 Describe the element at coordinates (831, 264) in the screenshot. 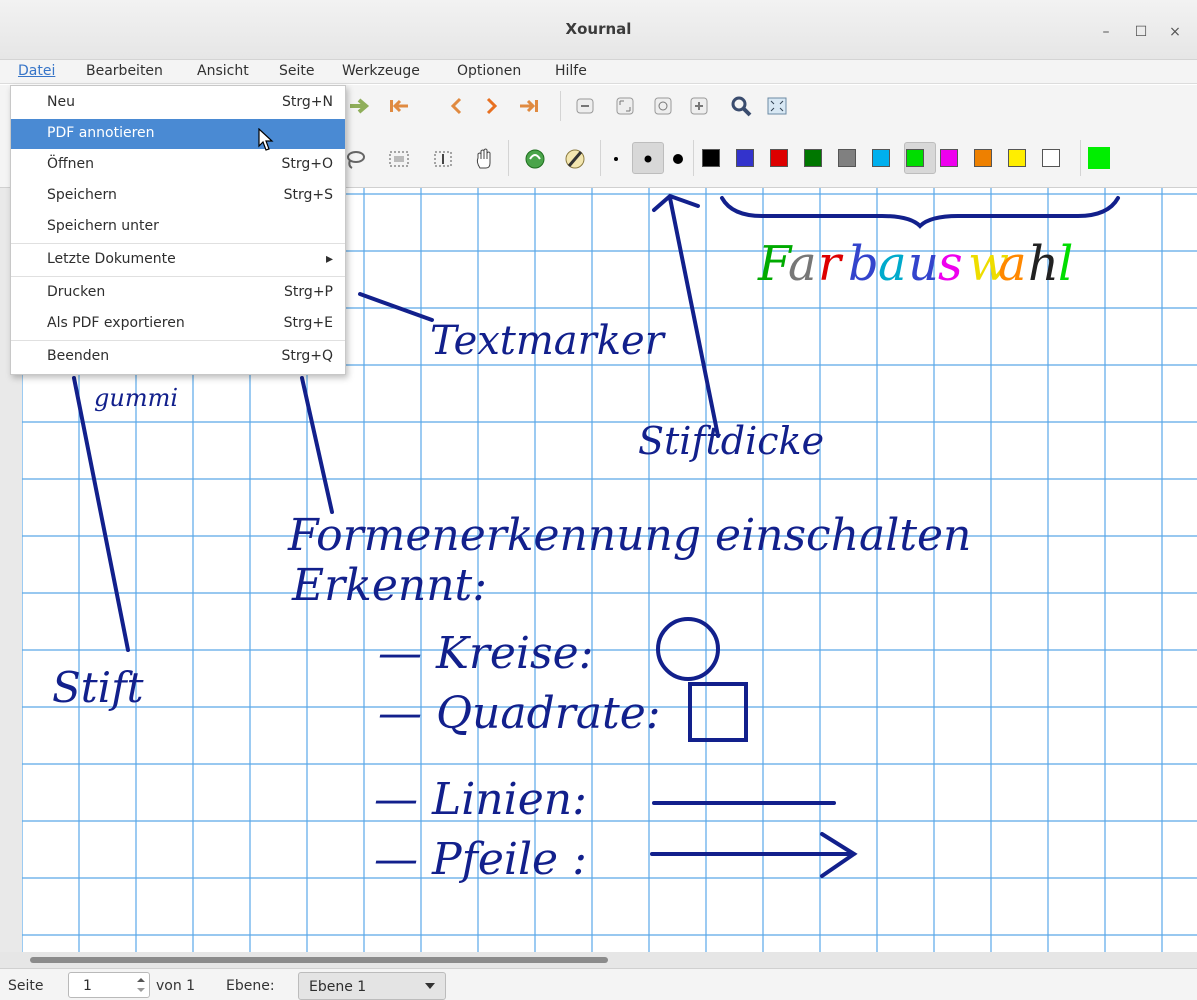

I see `farbauswahl-letter: r` at that location.